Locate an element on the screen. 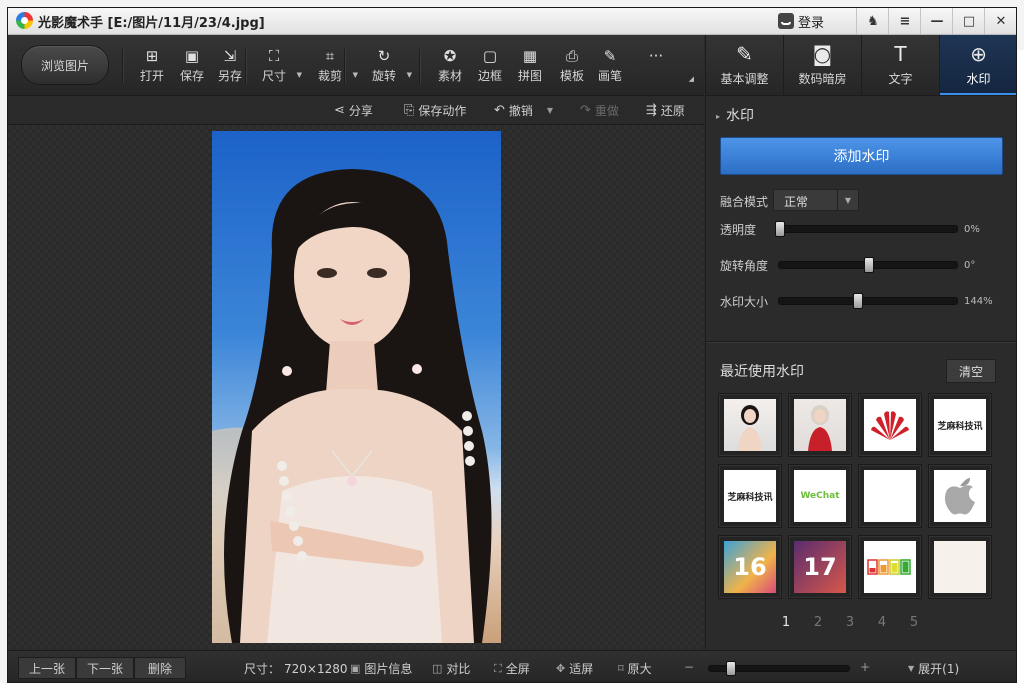 The image size is (1024, 683). tool-collage-button: ▦ 拼图 is located at coordinates (530, 67).